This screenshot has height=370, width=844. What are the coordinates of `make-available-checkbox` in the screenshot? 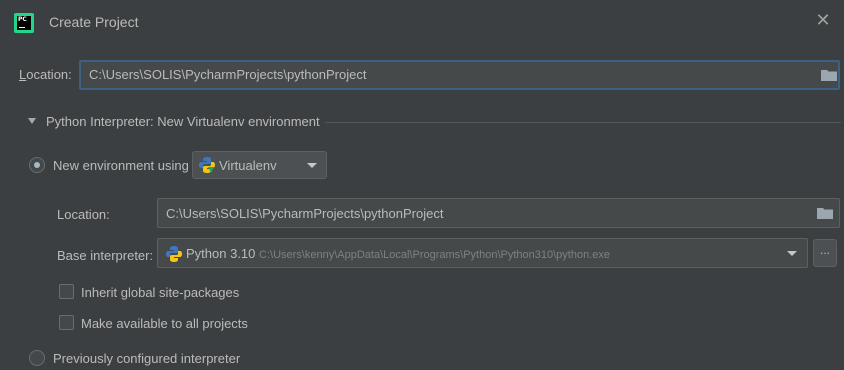 It's located at (66, 322).